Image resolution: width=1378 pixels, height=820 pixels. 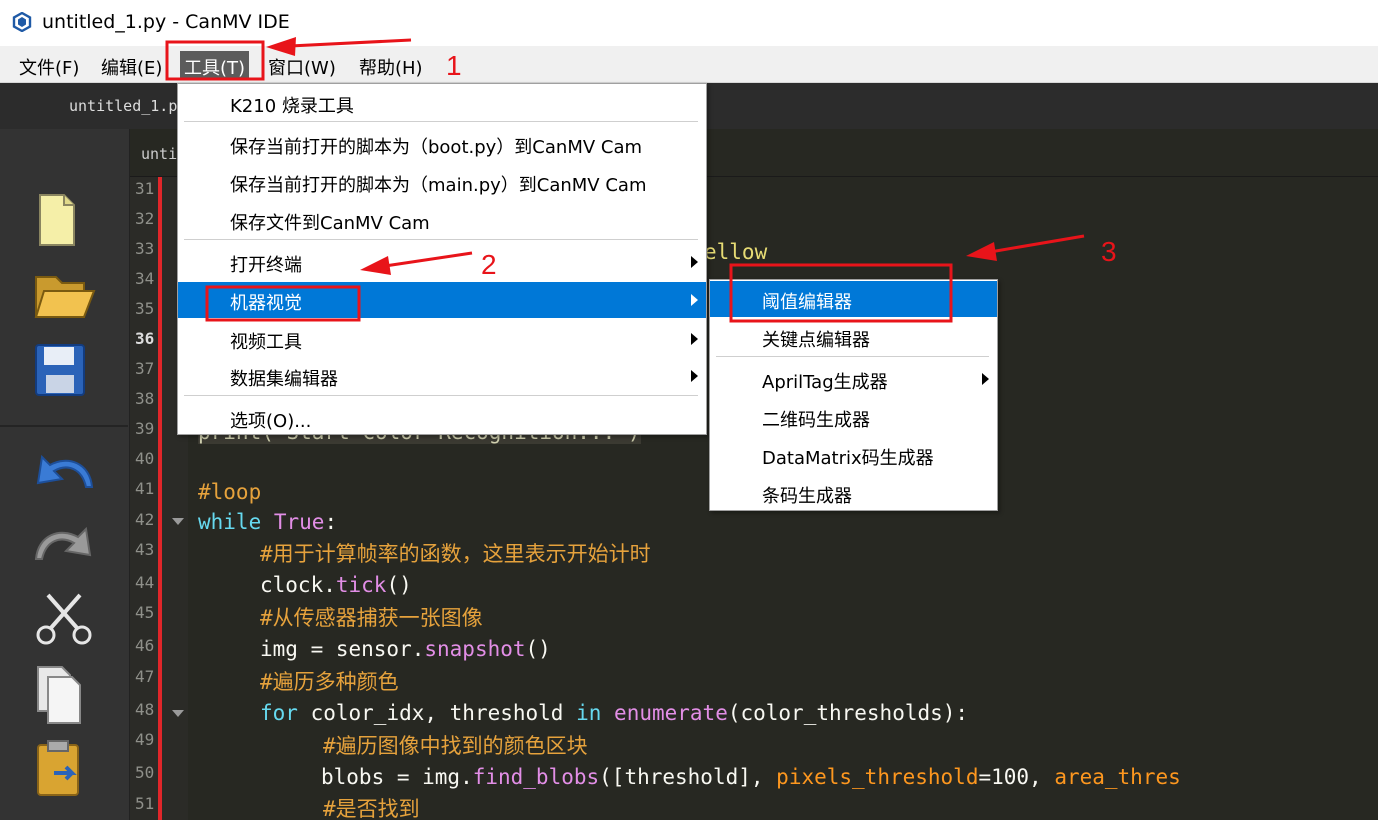 What do you see at coordinates (455, 746) in the screenshot?
I see `code-line-49: #遍历图像中找到的颜色区块` at bounding box center [455, 746].